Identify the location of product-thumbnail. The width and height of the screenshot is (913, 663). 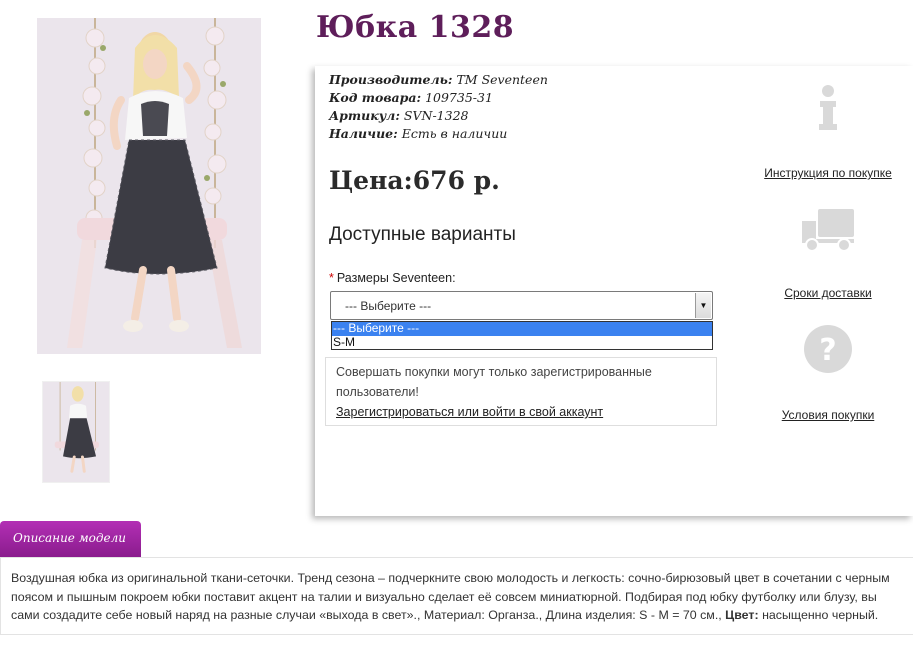
(76, 432).